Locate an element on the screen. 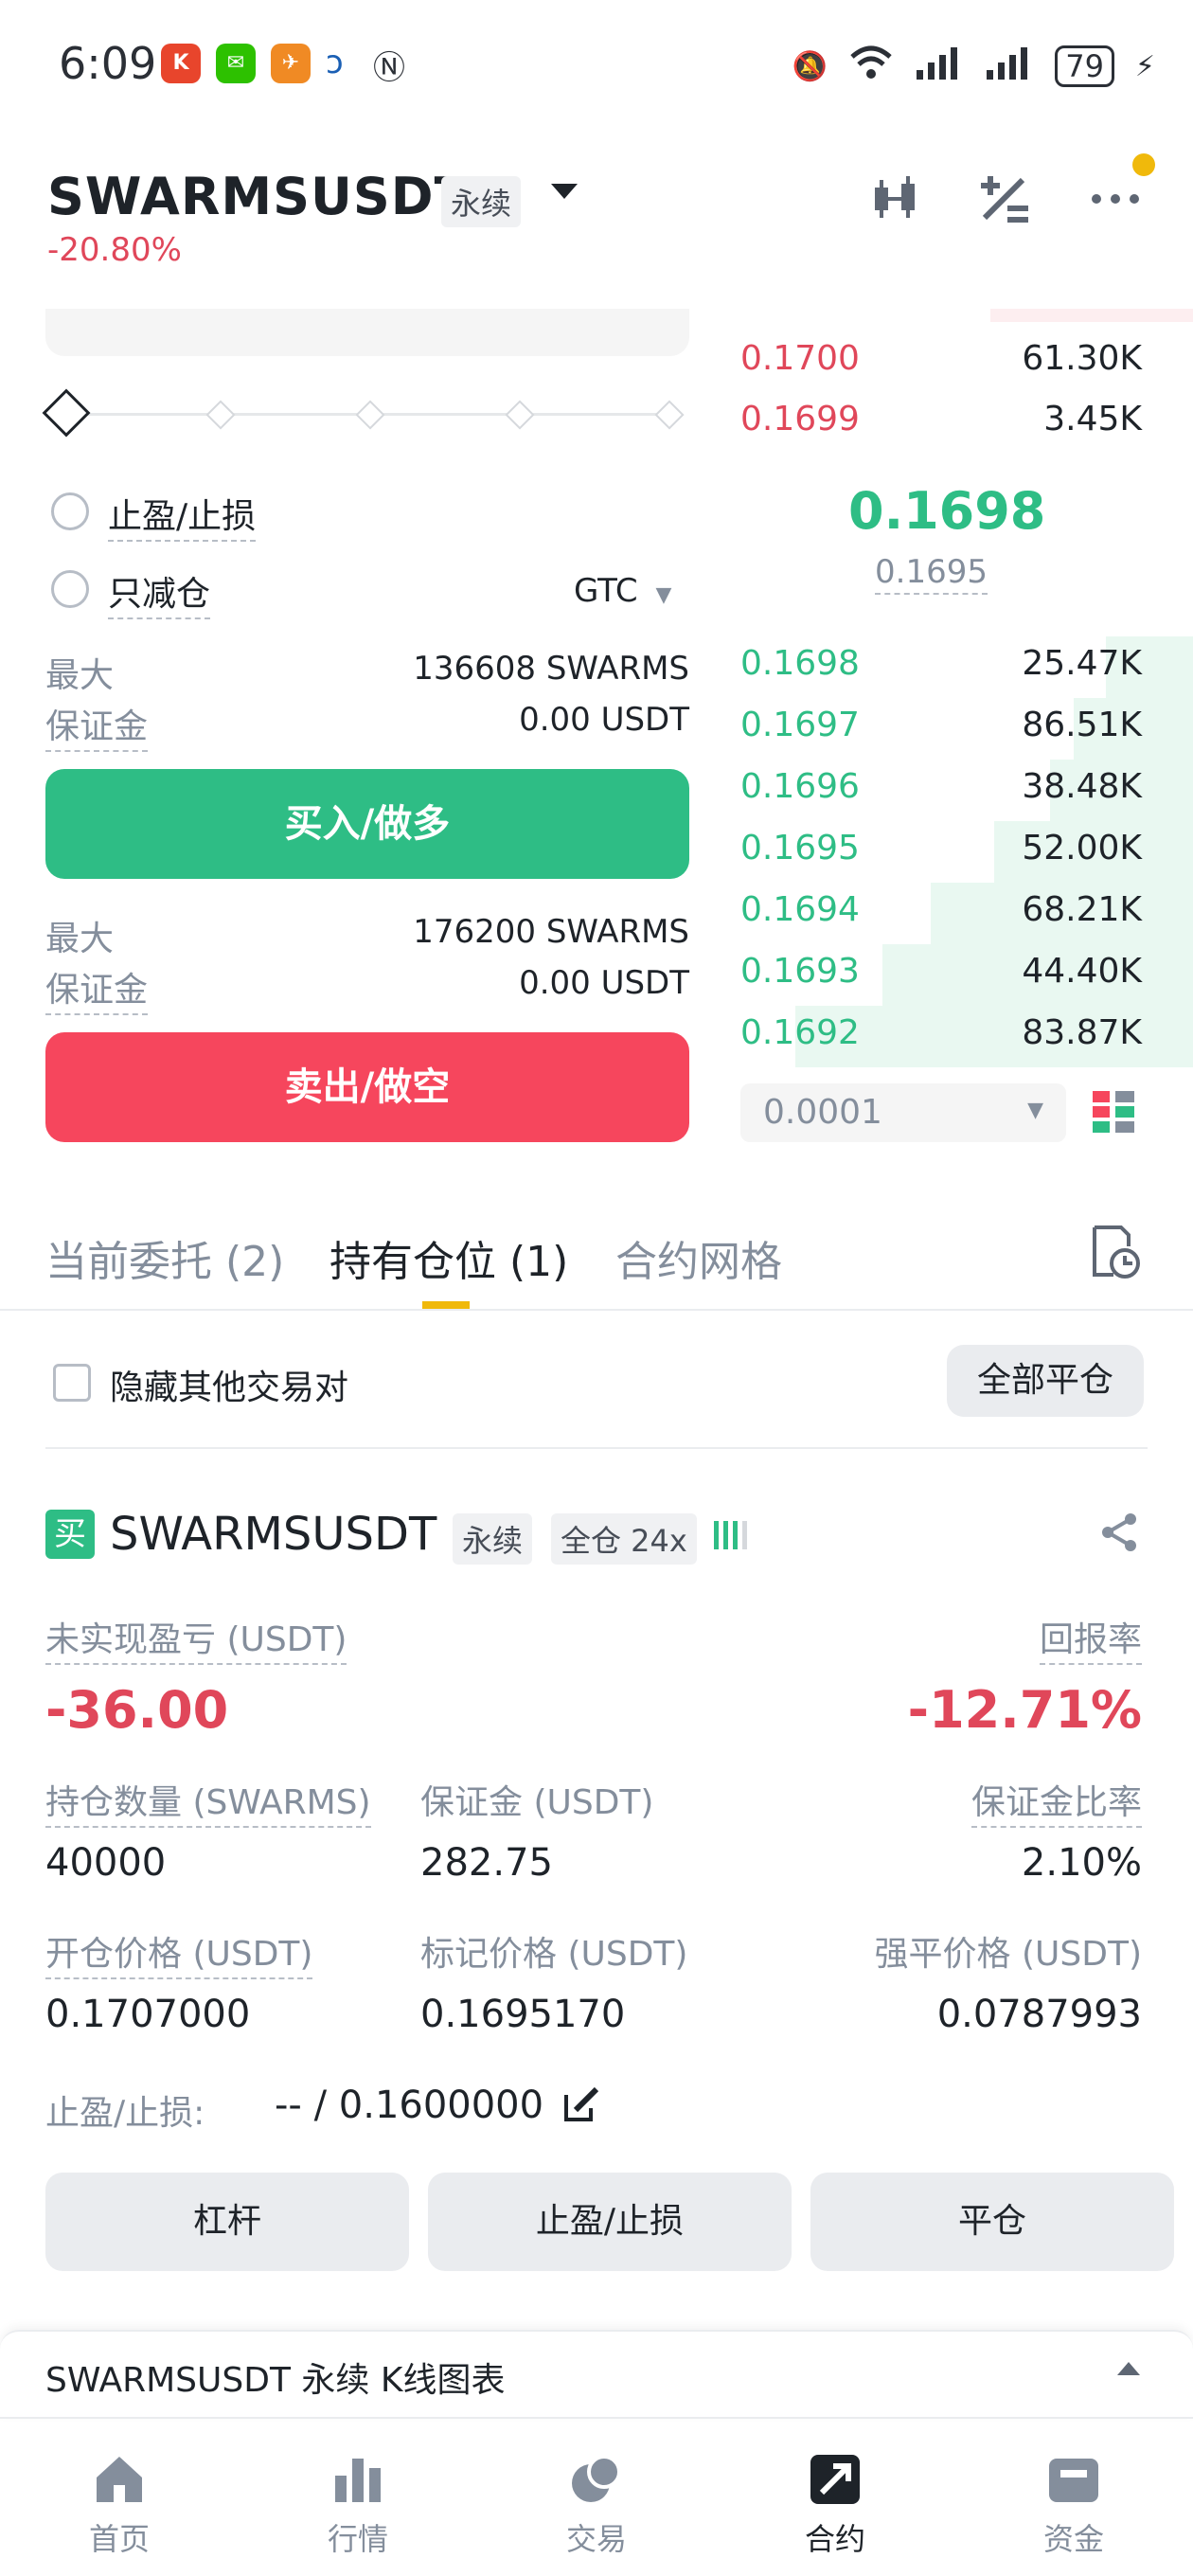 This screenshot has width=1193, height=2576. order-input-field is located at coordinates (367, 332).